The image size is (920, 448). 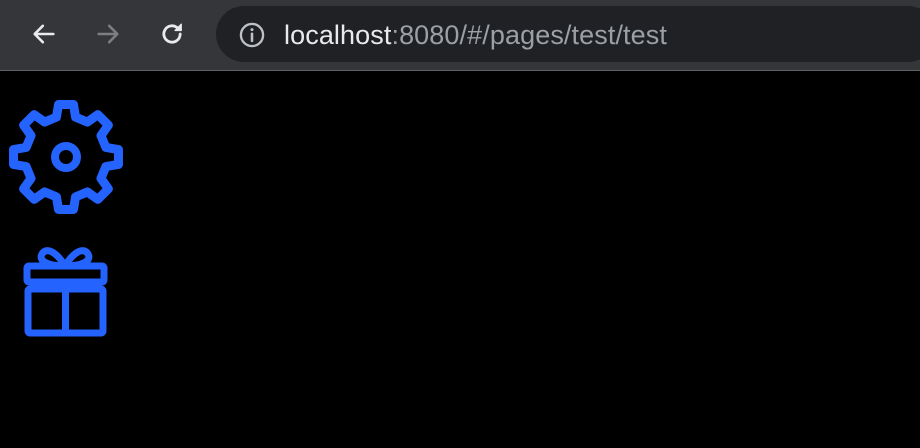 I want to click on address-bar: localhost:8080/#/pages/test/test, so click(x=568, y=34).